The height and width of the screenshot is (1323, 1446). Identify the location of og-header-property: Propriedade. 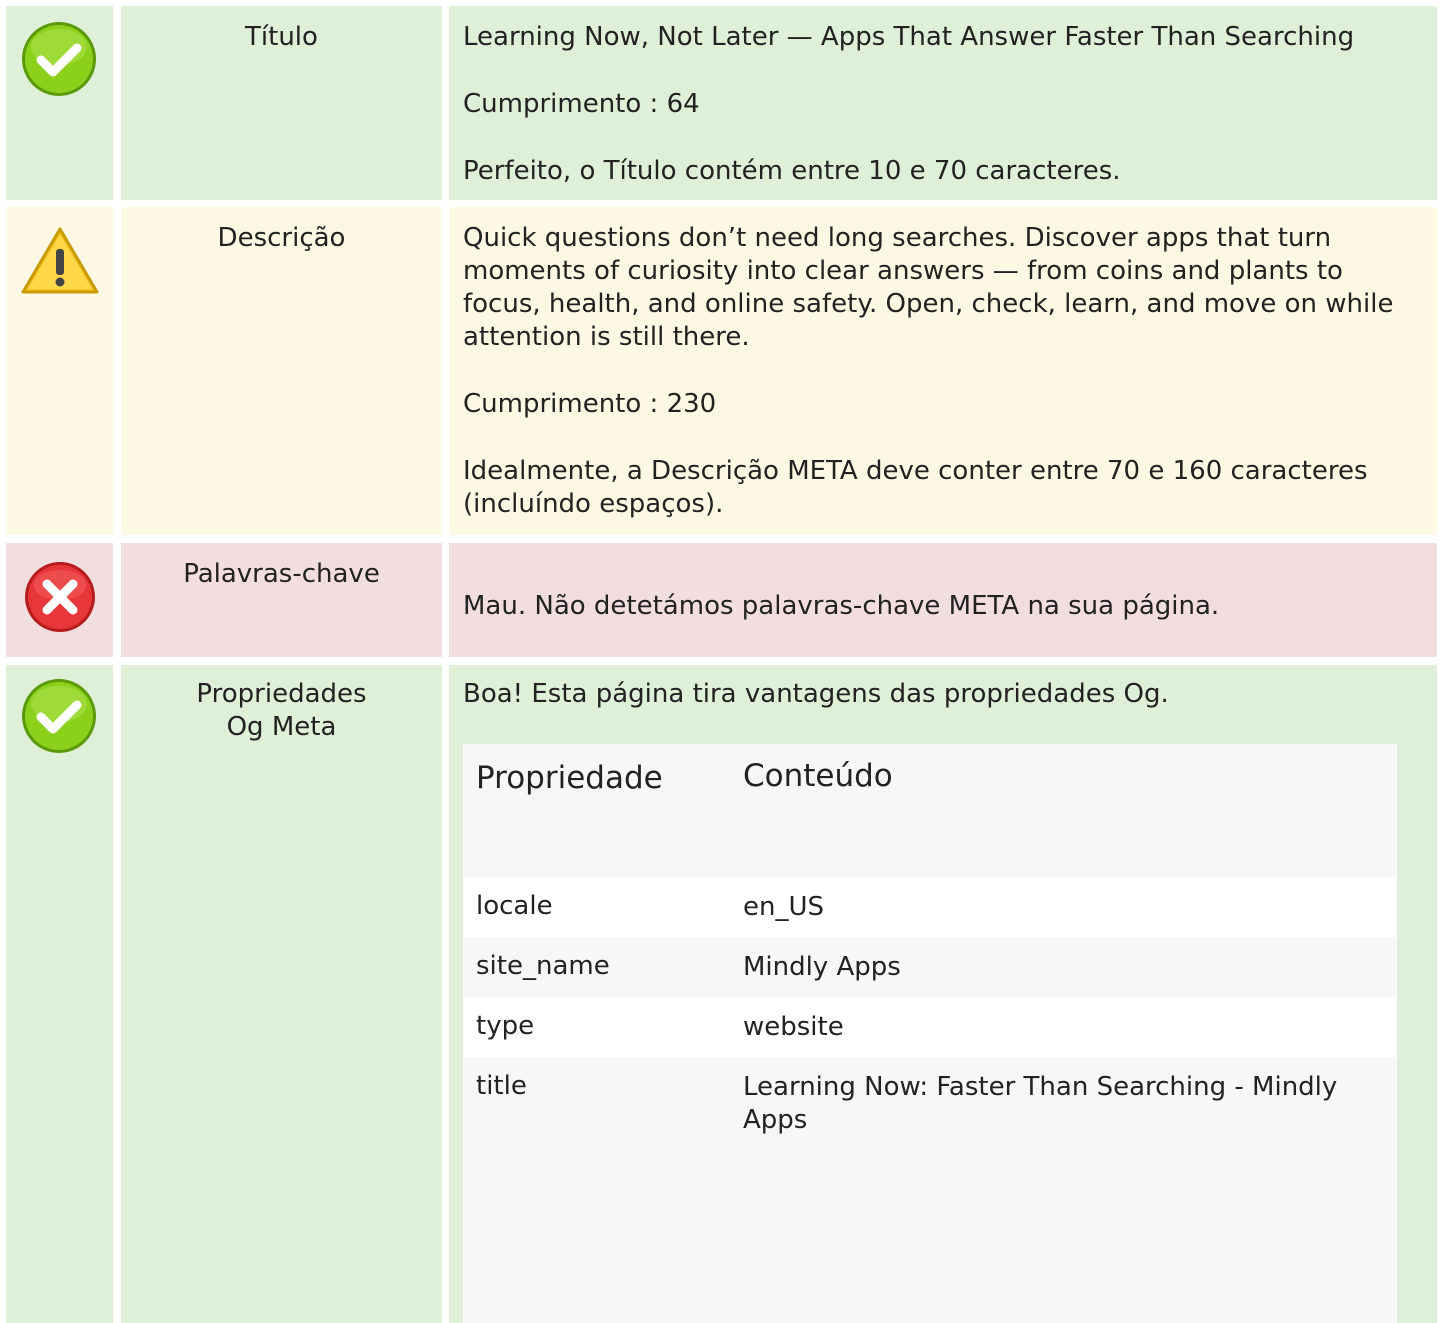
(569, 778).